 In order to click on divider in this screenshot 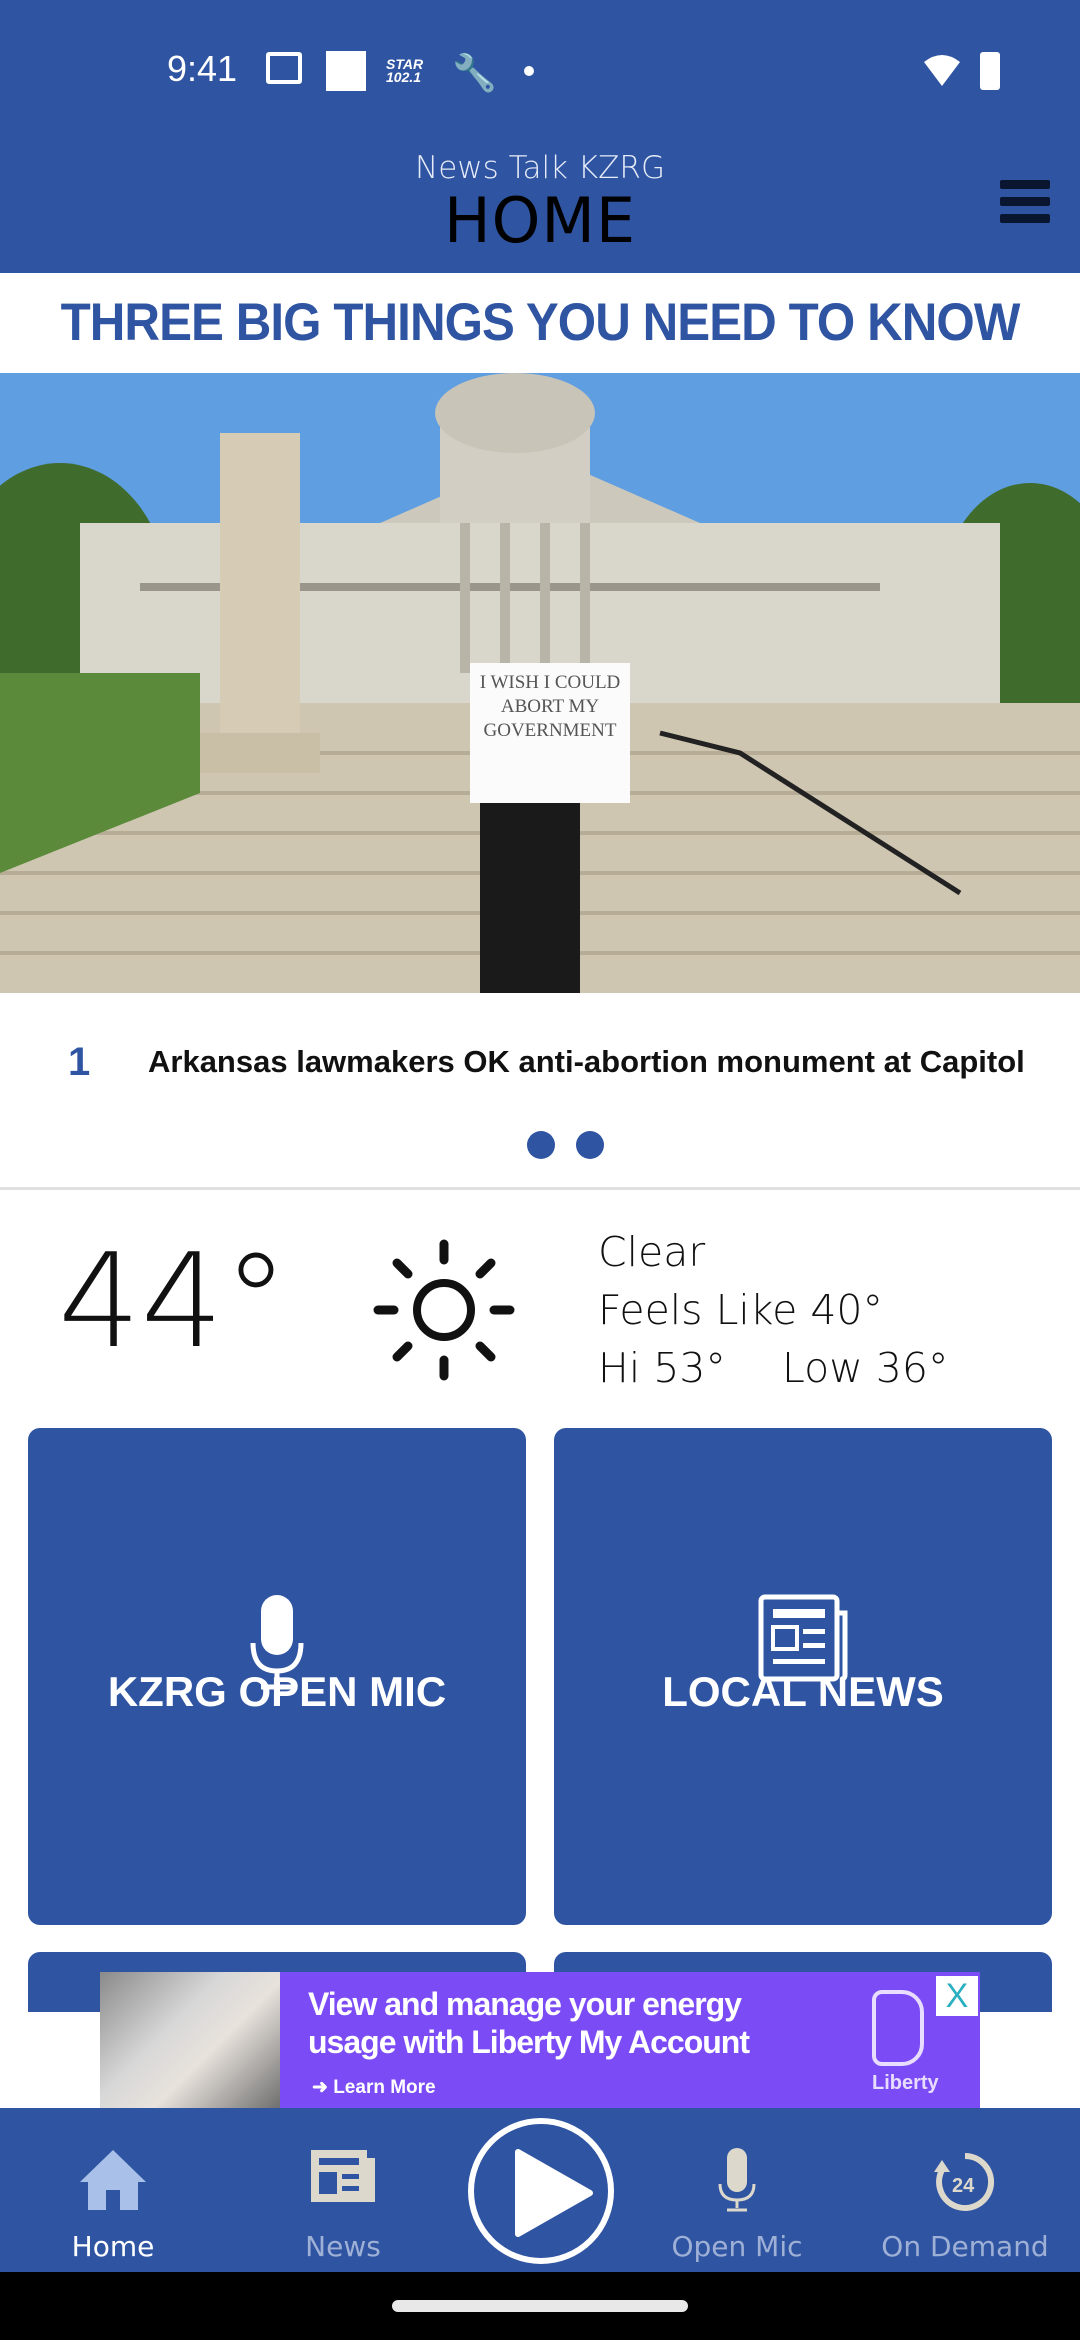, I will do `click(540, 1188)`.